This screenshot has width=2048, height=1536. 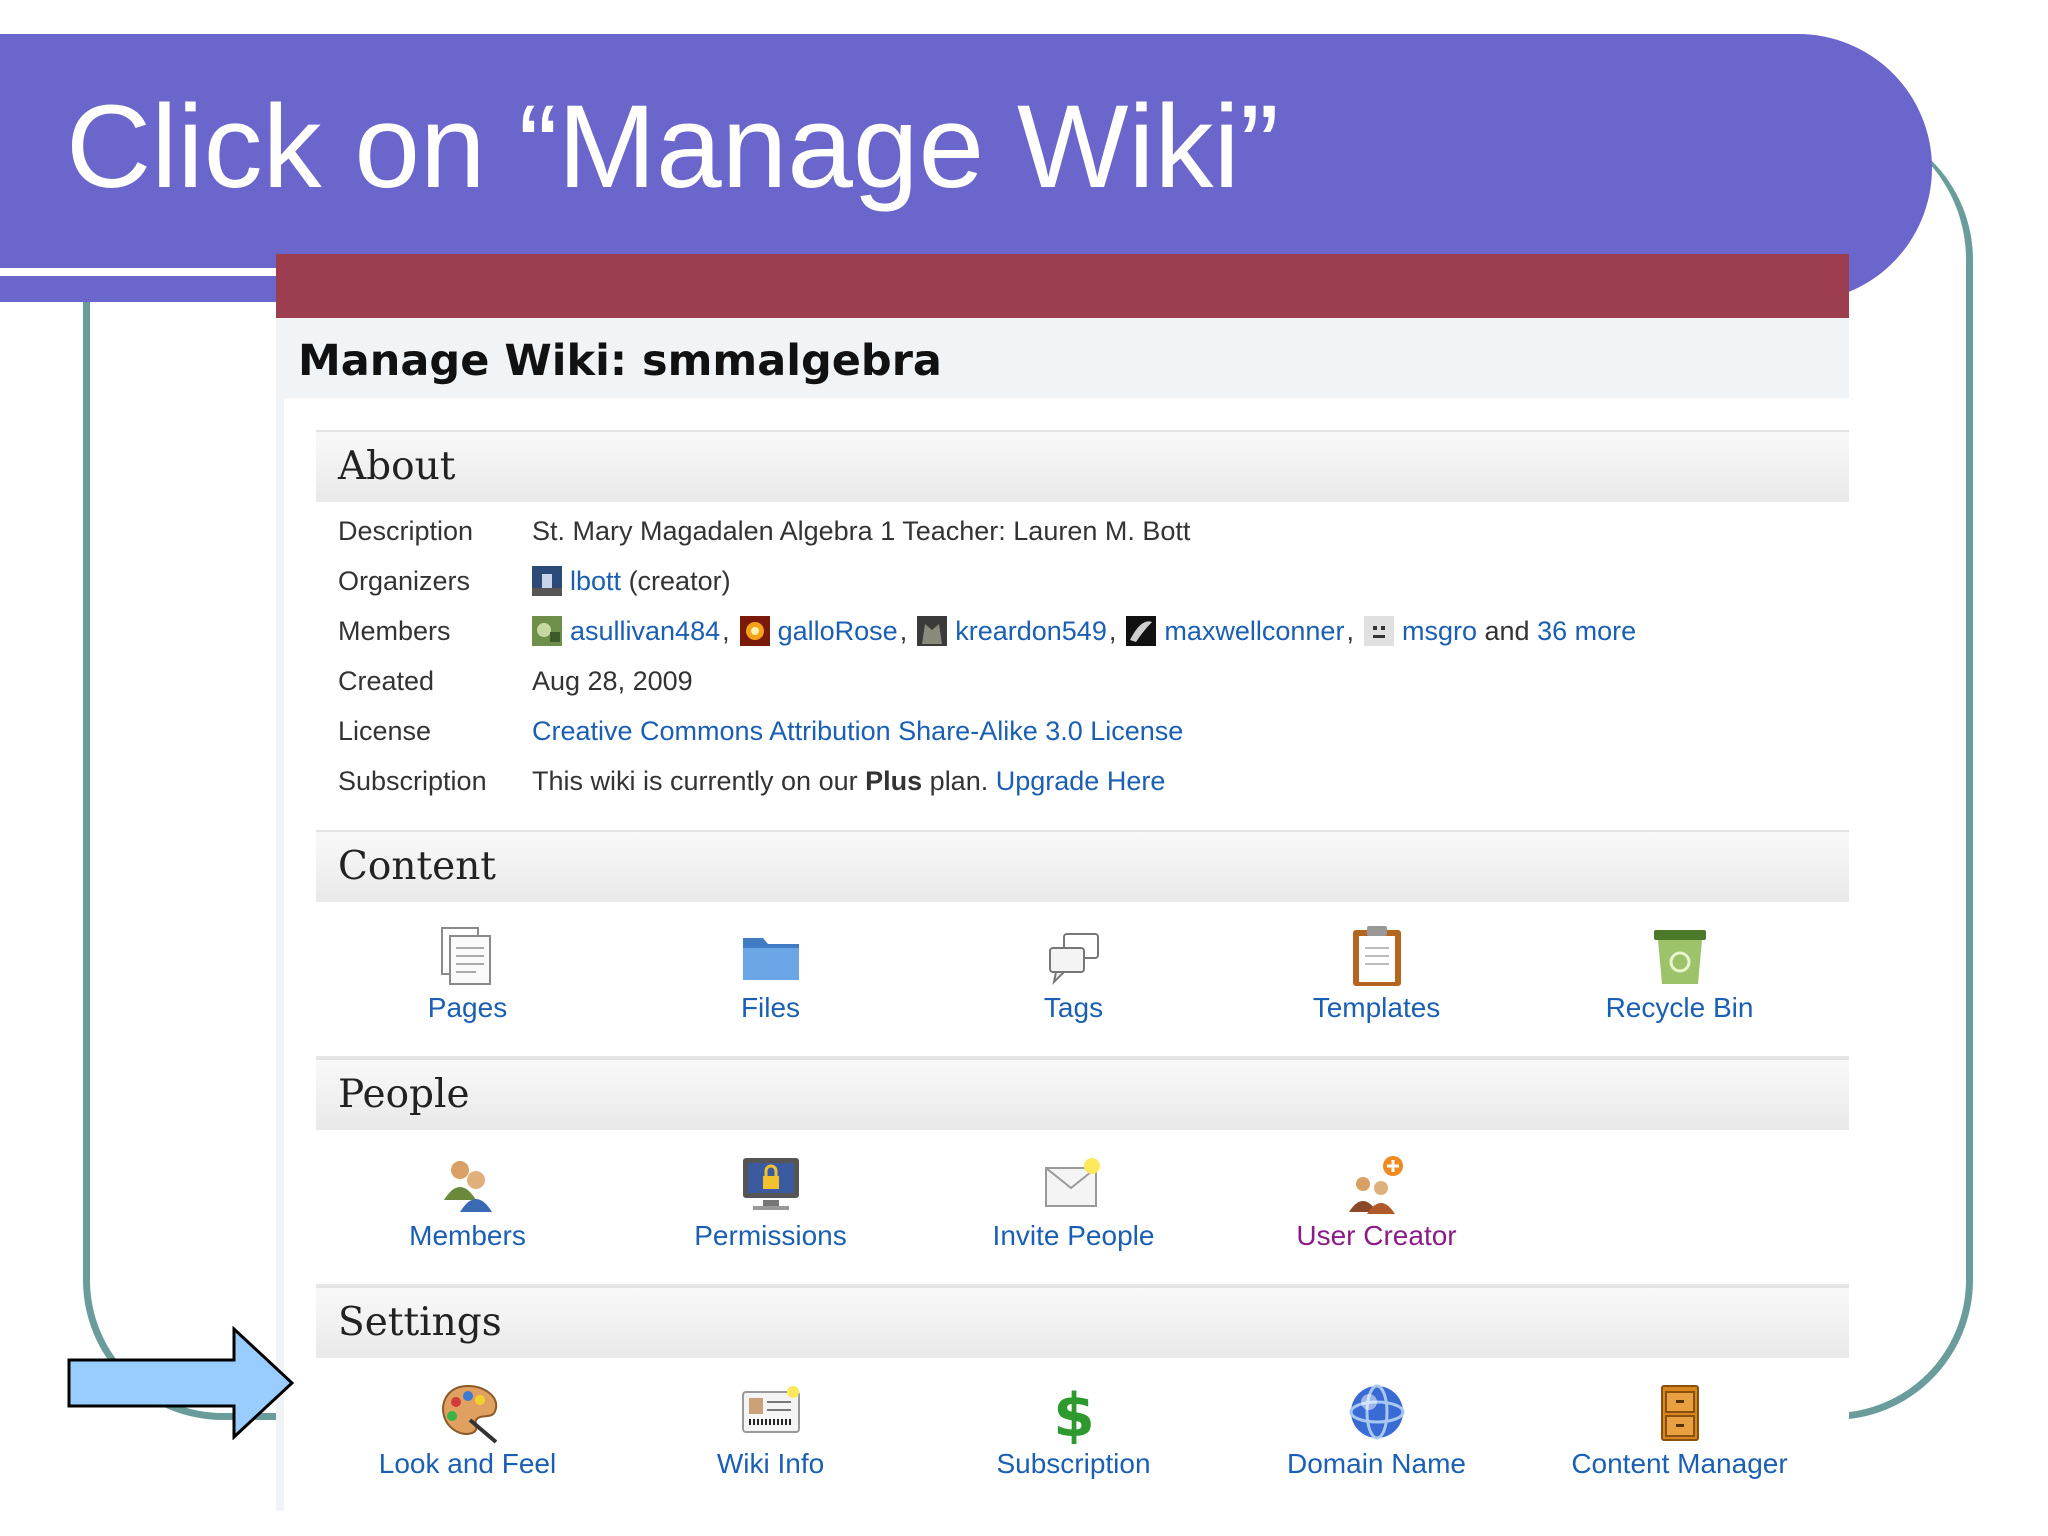 I want to click on domain-name-tile: Domain Name, so click(x=1376, y=1436).